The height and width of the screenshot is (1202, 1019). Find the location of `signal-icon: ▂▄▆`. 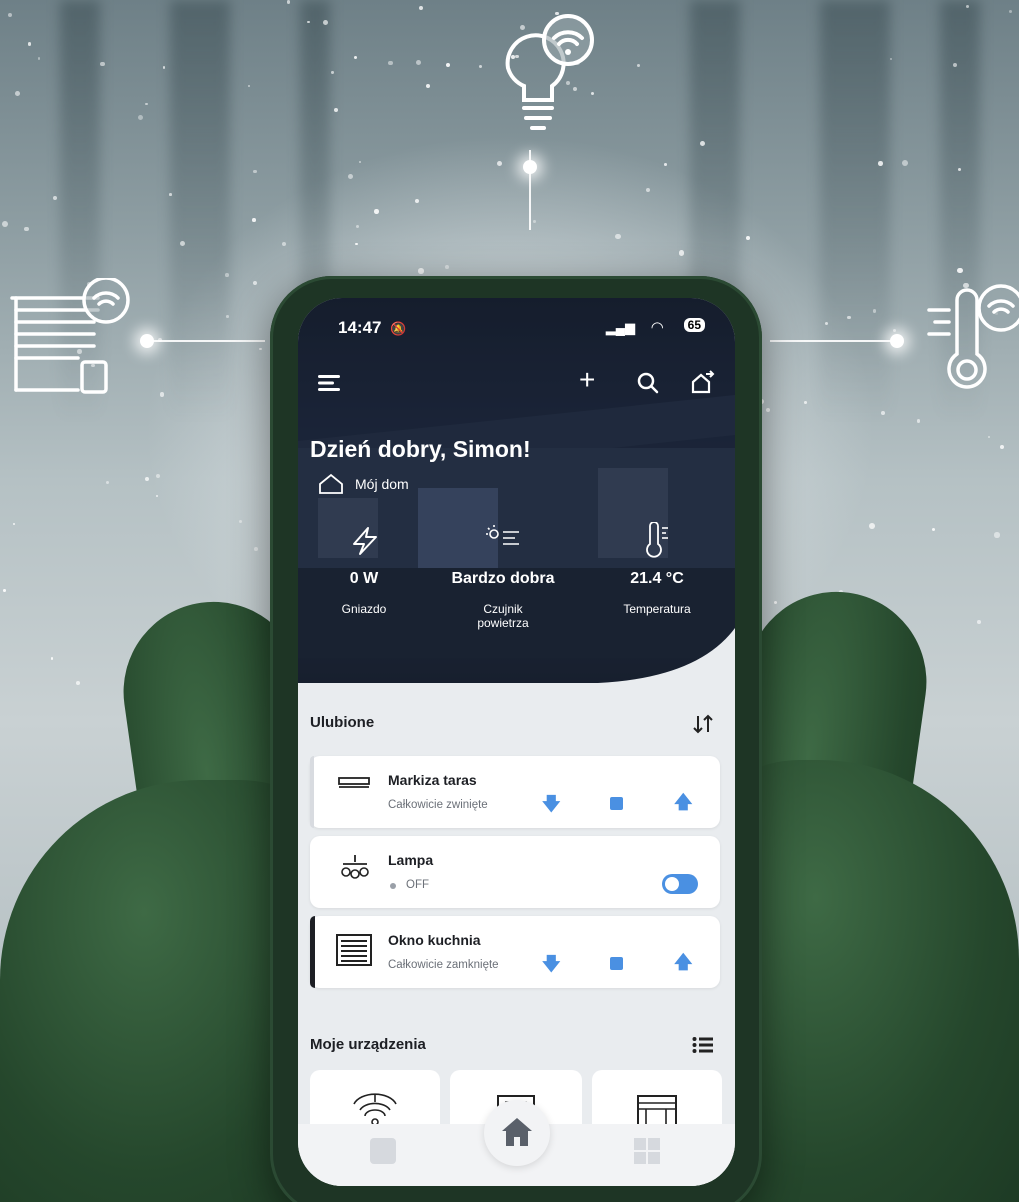

signal-icon: ▂▄▆ is located at coordinates (620, 327).